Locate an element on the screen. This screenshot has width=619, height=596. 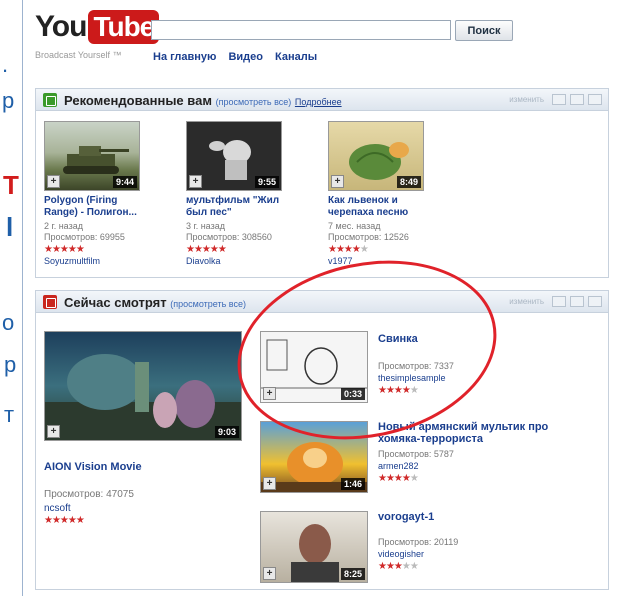
video-title: Свинка is located at coordinates (398, 339).